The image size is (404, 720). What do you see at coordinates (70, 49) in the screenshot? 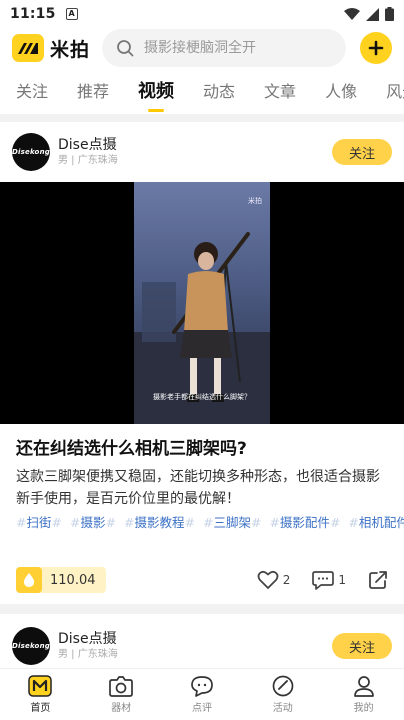
I see `logo-text: 米拍` at bounding box center [70, 49].